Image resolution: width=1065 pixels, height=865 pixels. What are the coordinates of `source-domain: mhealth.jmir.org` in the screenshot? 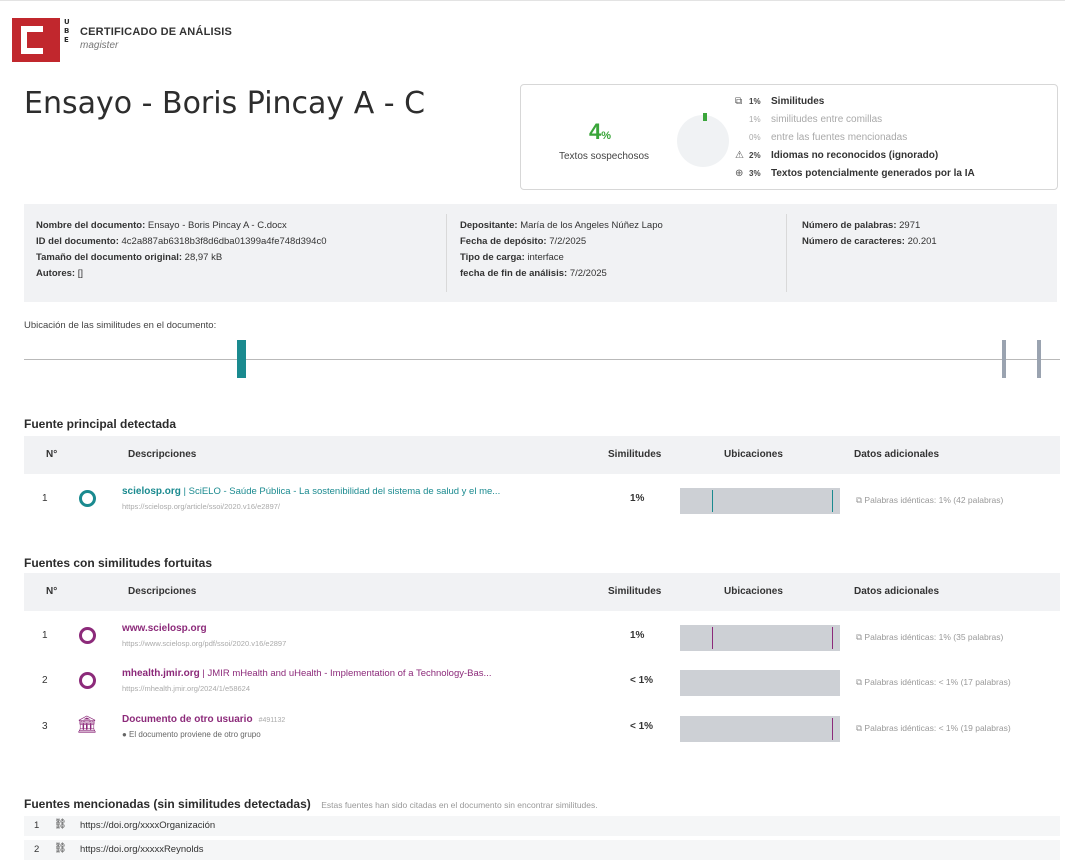 It's located at (161, 673).